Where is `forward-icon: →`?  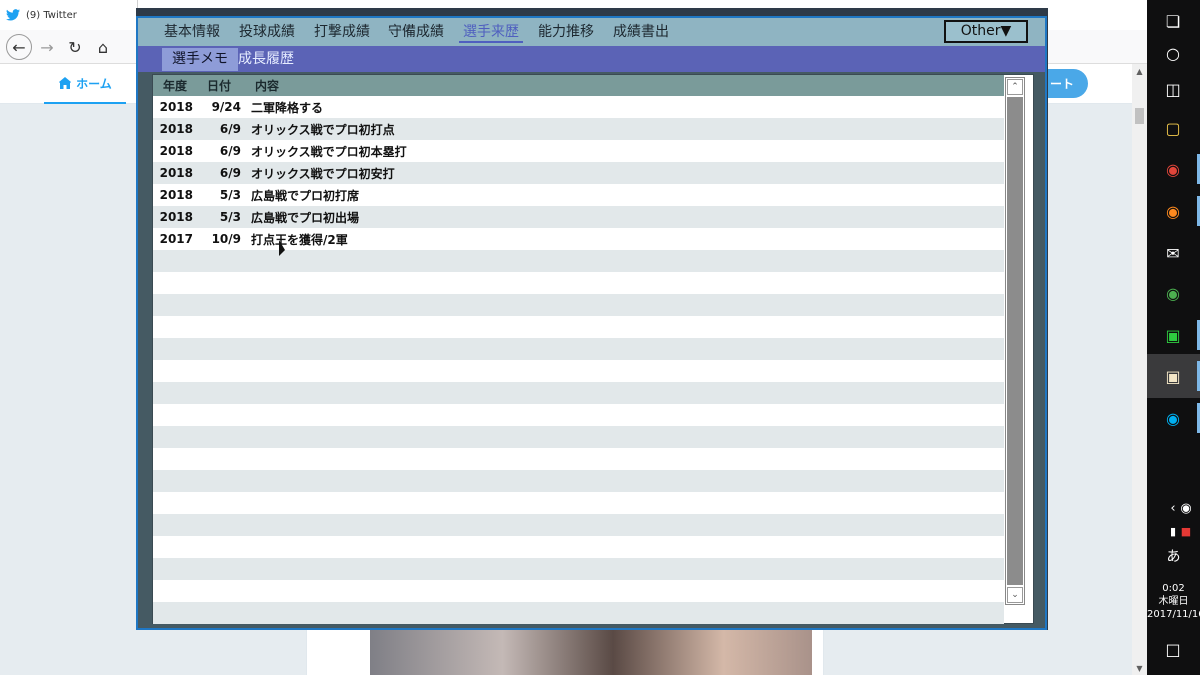 forward-icon: → is located at coordinates (47, 47).